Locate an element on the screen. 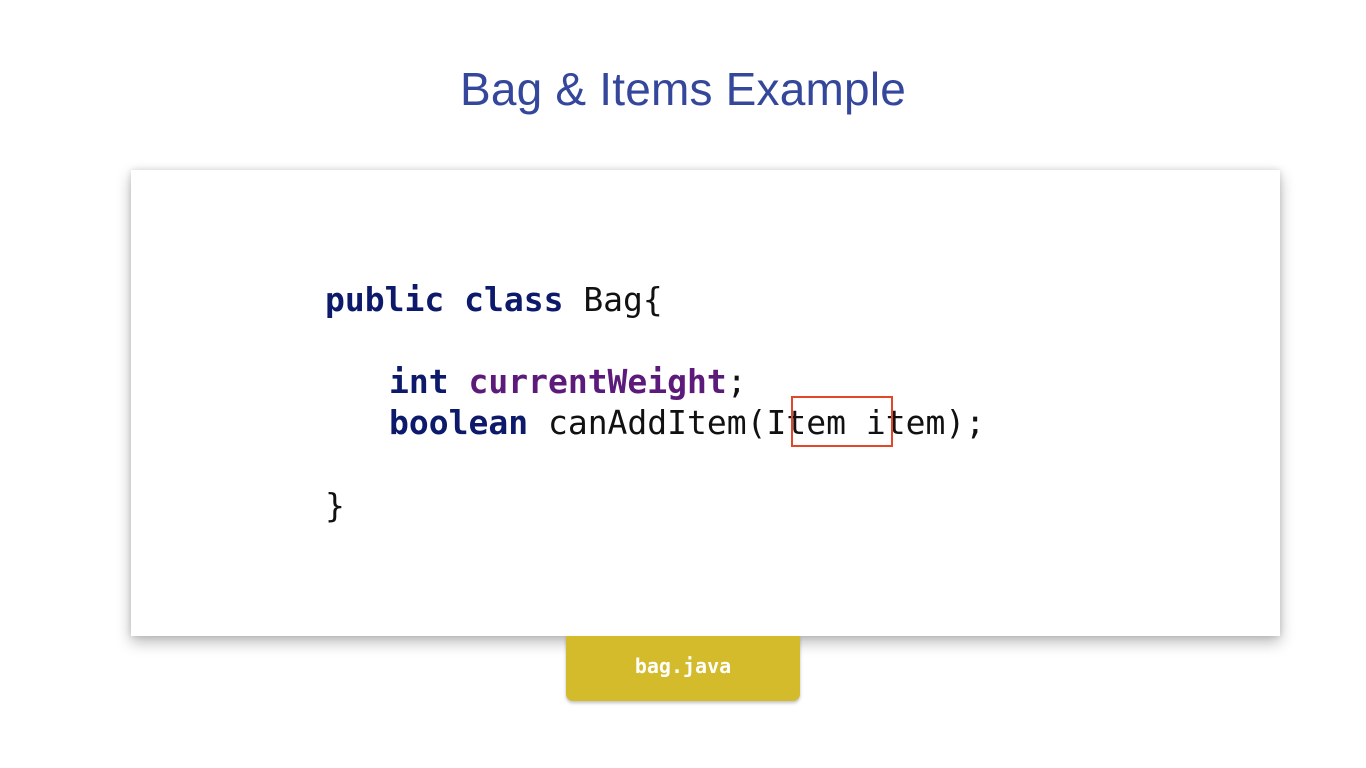 This screenshot has width=1366, height=768. code-line-field: int currentWeight; is located at coordinates (568, 382).